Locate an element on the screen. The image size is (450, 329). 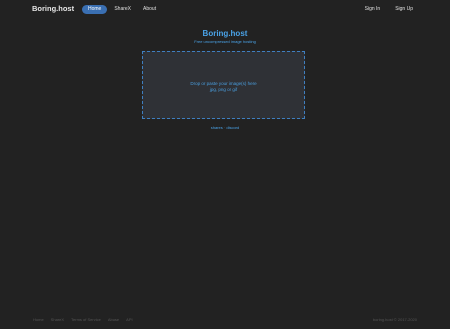
nav-sharex: ShareX is located at coordinates (122, 9).